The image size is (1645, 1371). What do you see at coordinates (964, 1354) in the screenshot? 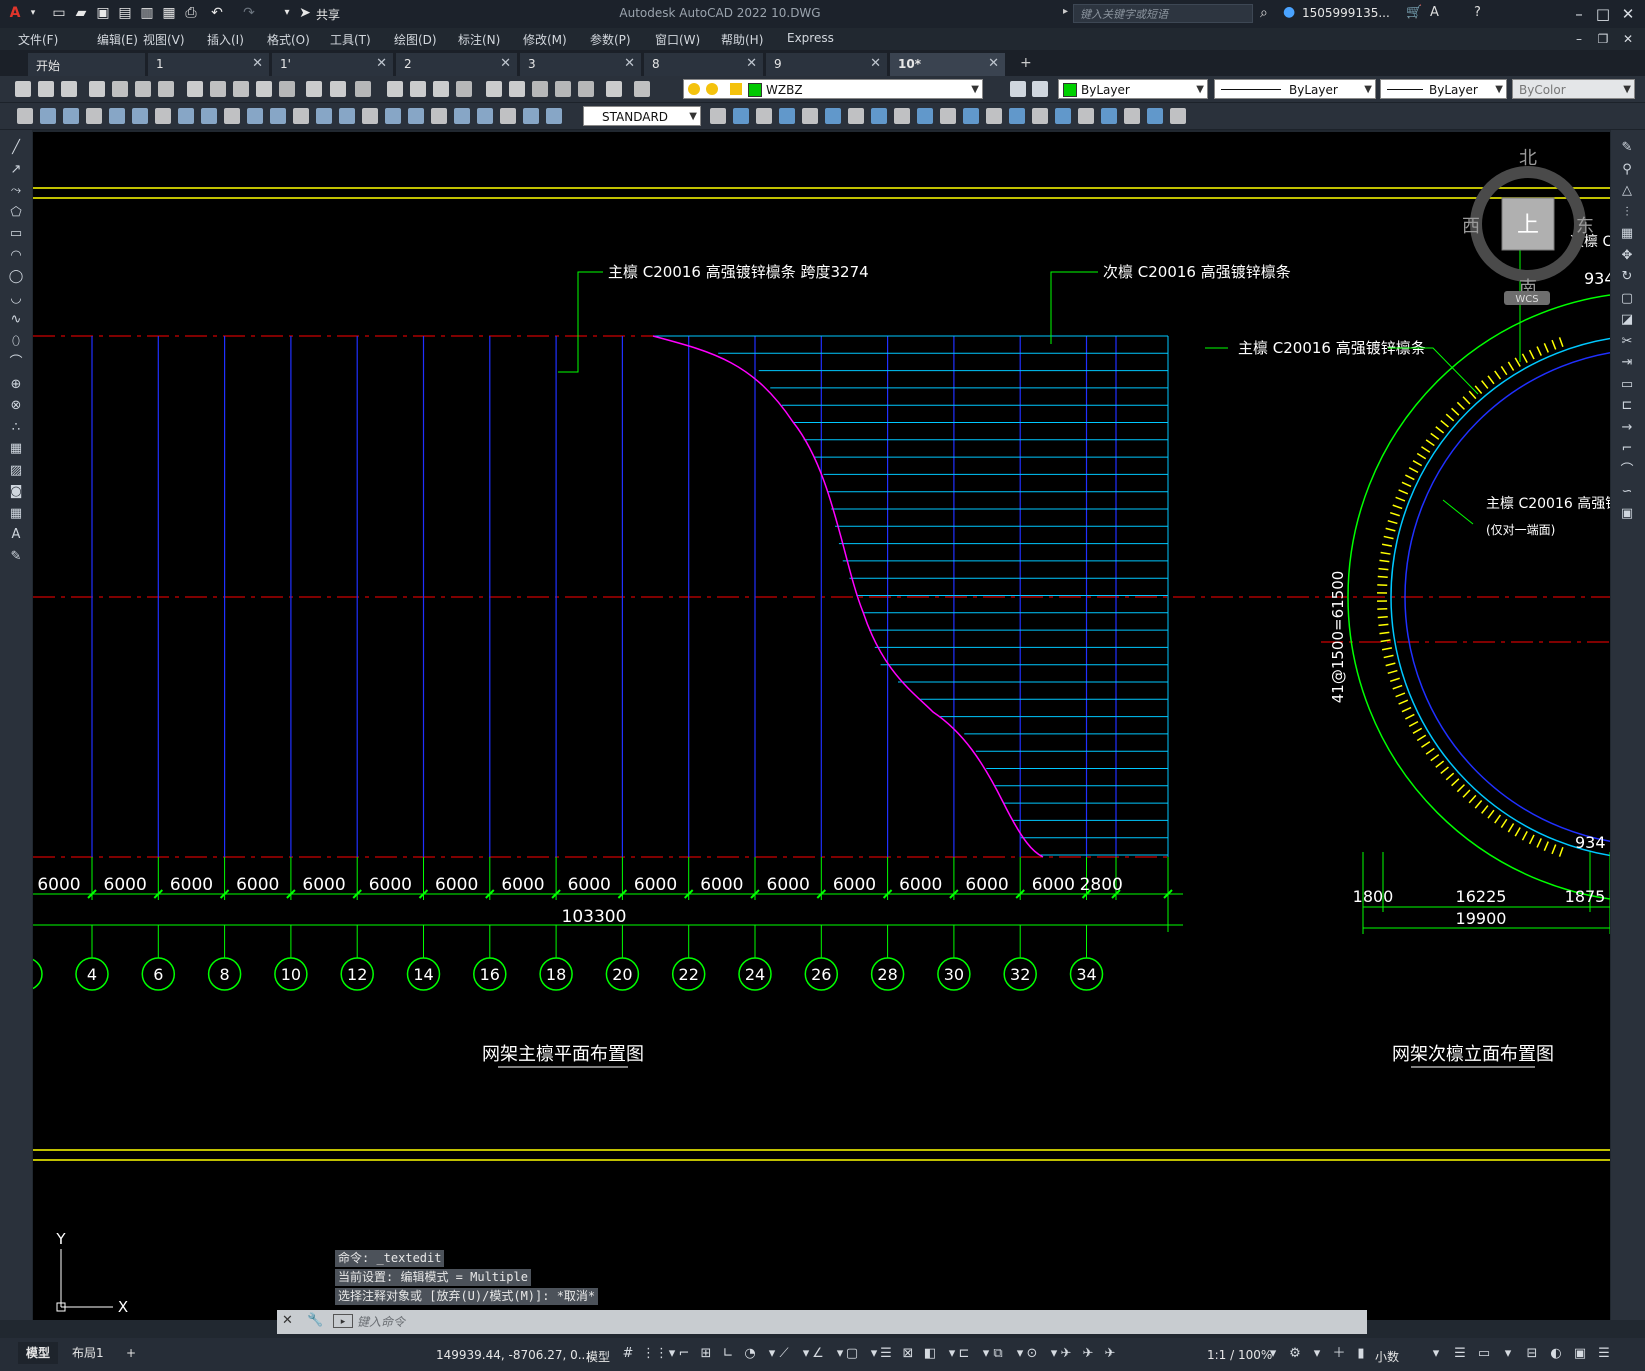
I see `status-tool-18-icon: ⊏` at bounding box center [964, 1354].